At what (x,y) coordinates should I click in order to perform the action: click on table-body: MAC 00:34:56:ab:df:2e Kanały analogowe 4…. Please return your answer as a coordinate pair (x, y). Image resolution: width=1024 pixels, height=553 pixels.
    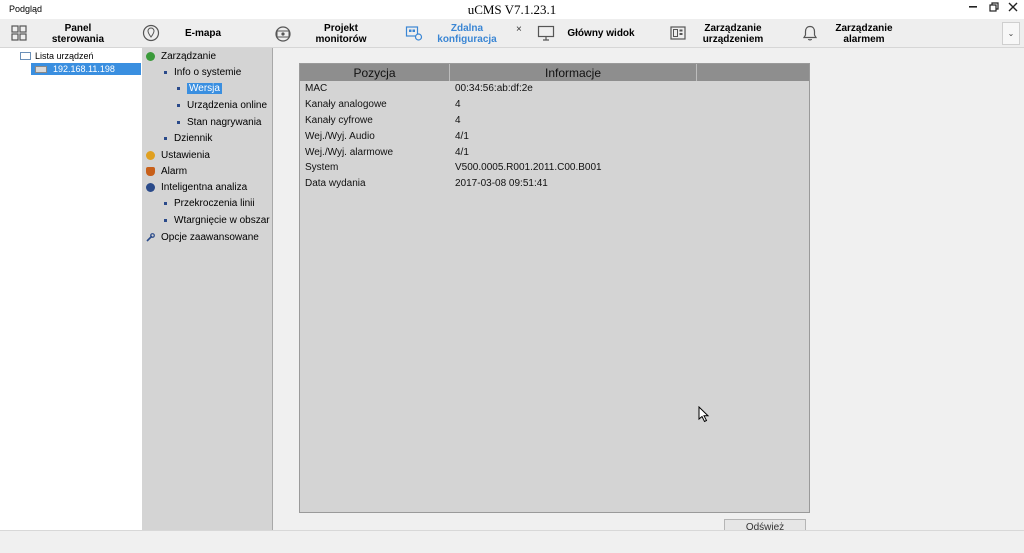
    Looking at the image, I should click on (554, 136).